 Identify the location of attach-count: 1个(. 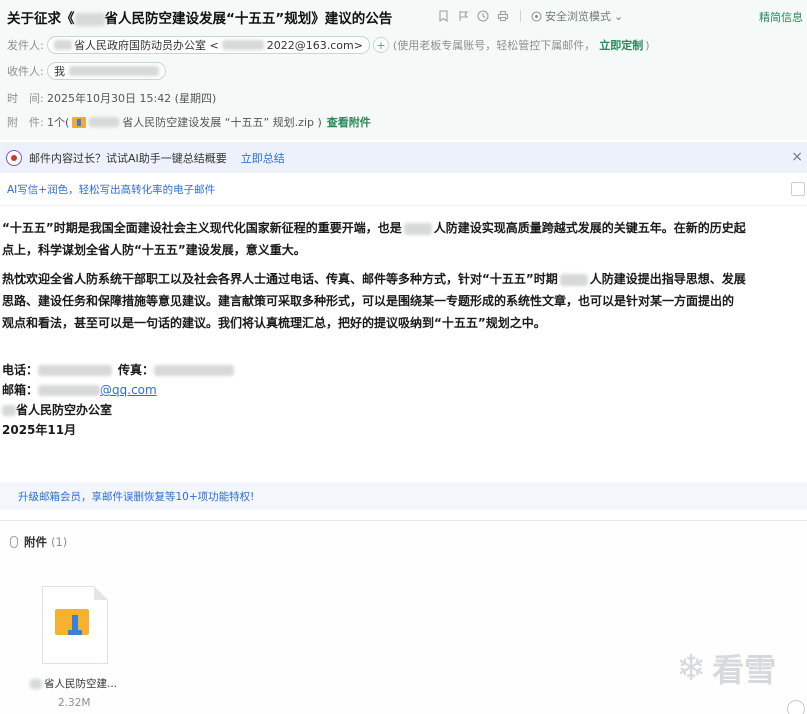
(58, 122).